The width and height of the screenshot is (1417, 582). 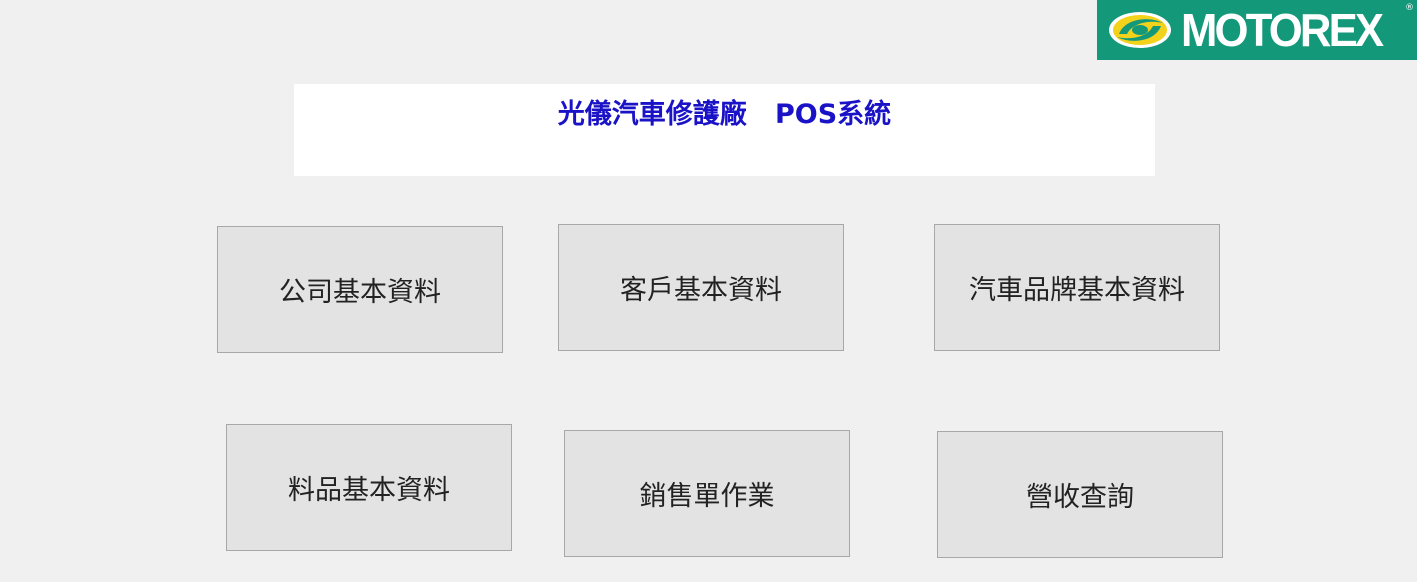 What do you see at coordinates (707, 493) in the screenshot?
I see `sales-order-button: 銷售單作業` at bounding box center [707, 493].